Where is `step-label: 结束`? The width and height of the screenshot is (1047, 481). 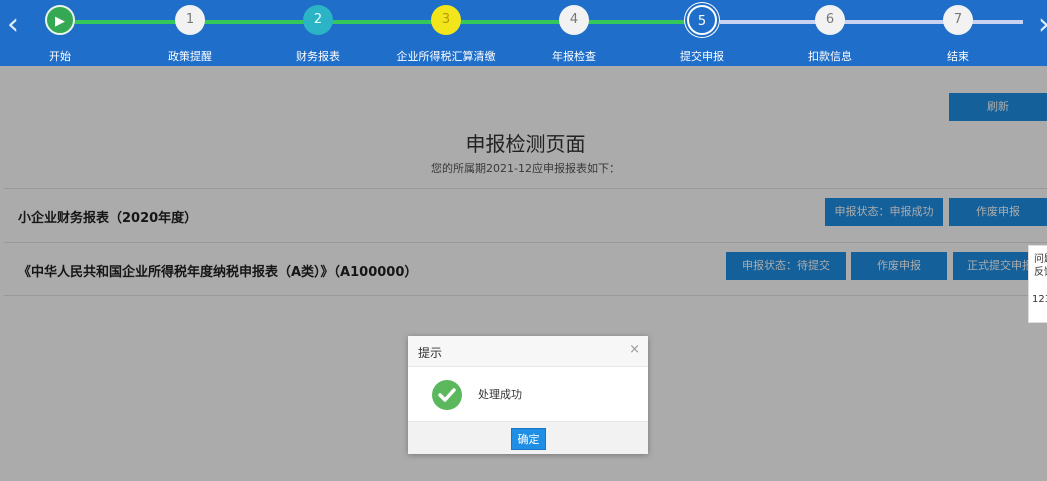 step-label: 结束 is located at coordinates (958, 56).